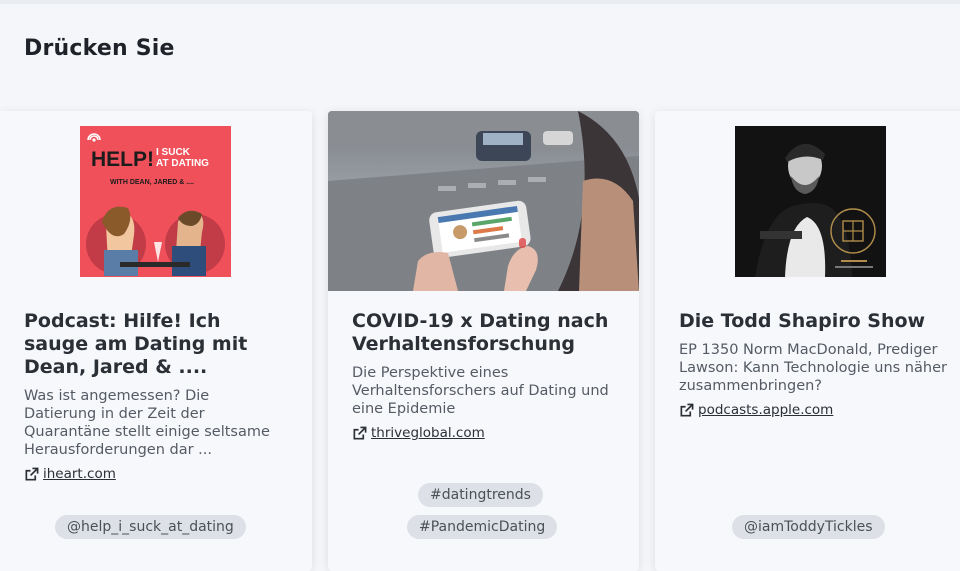 Image resolution: width=960 pixels, height=571 pixels. Describe the element at coordinates (150, 527) in the screenshot. I see `tag: @help_i_suck_at_dating` at that location.